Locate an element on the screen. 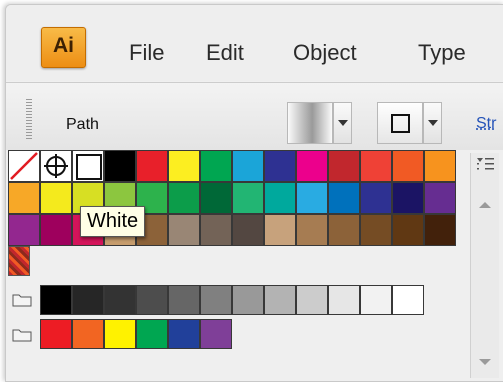 This screenshot has height=382, width=503. panel-grip is located at coordinates (29, 119).